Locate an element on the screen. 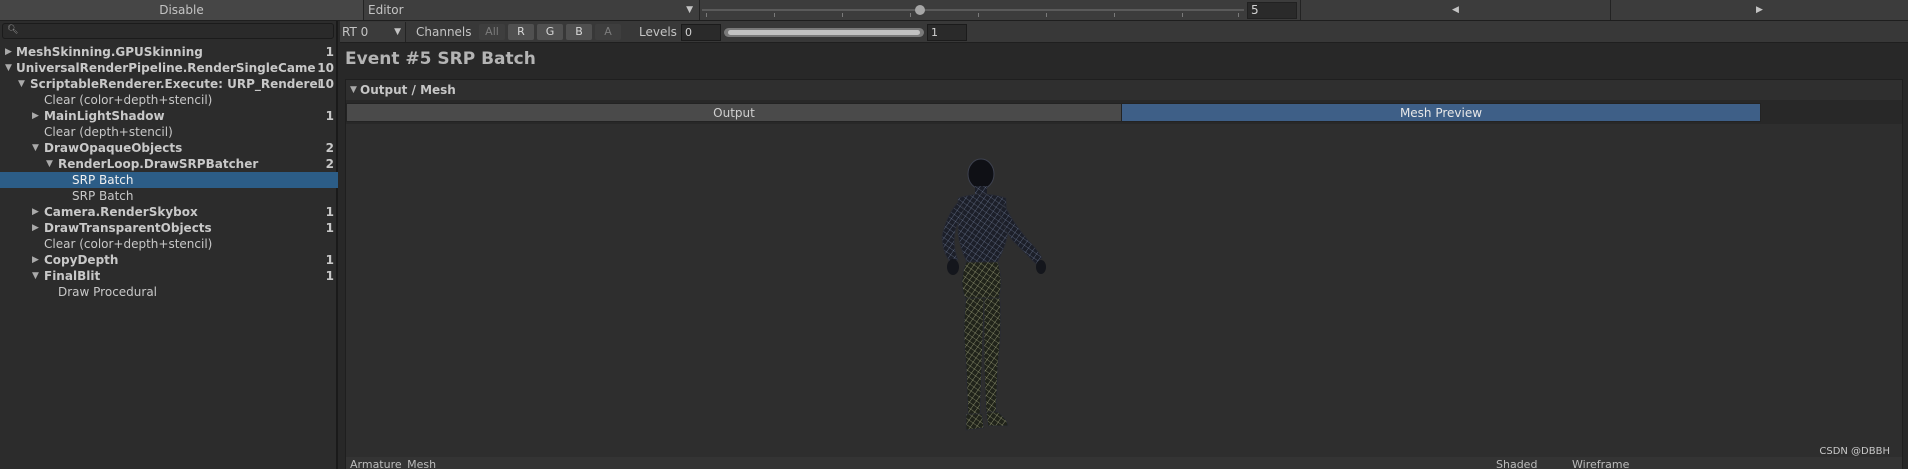  levels-range-slider is located at coordinates (824, 32).